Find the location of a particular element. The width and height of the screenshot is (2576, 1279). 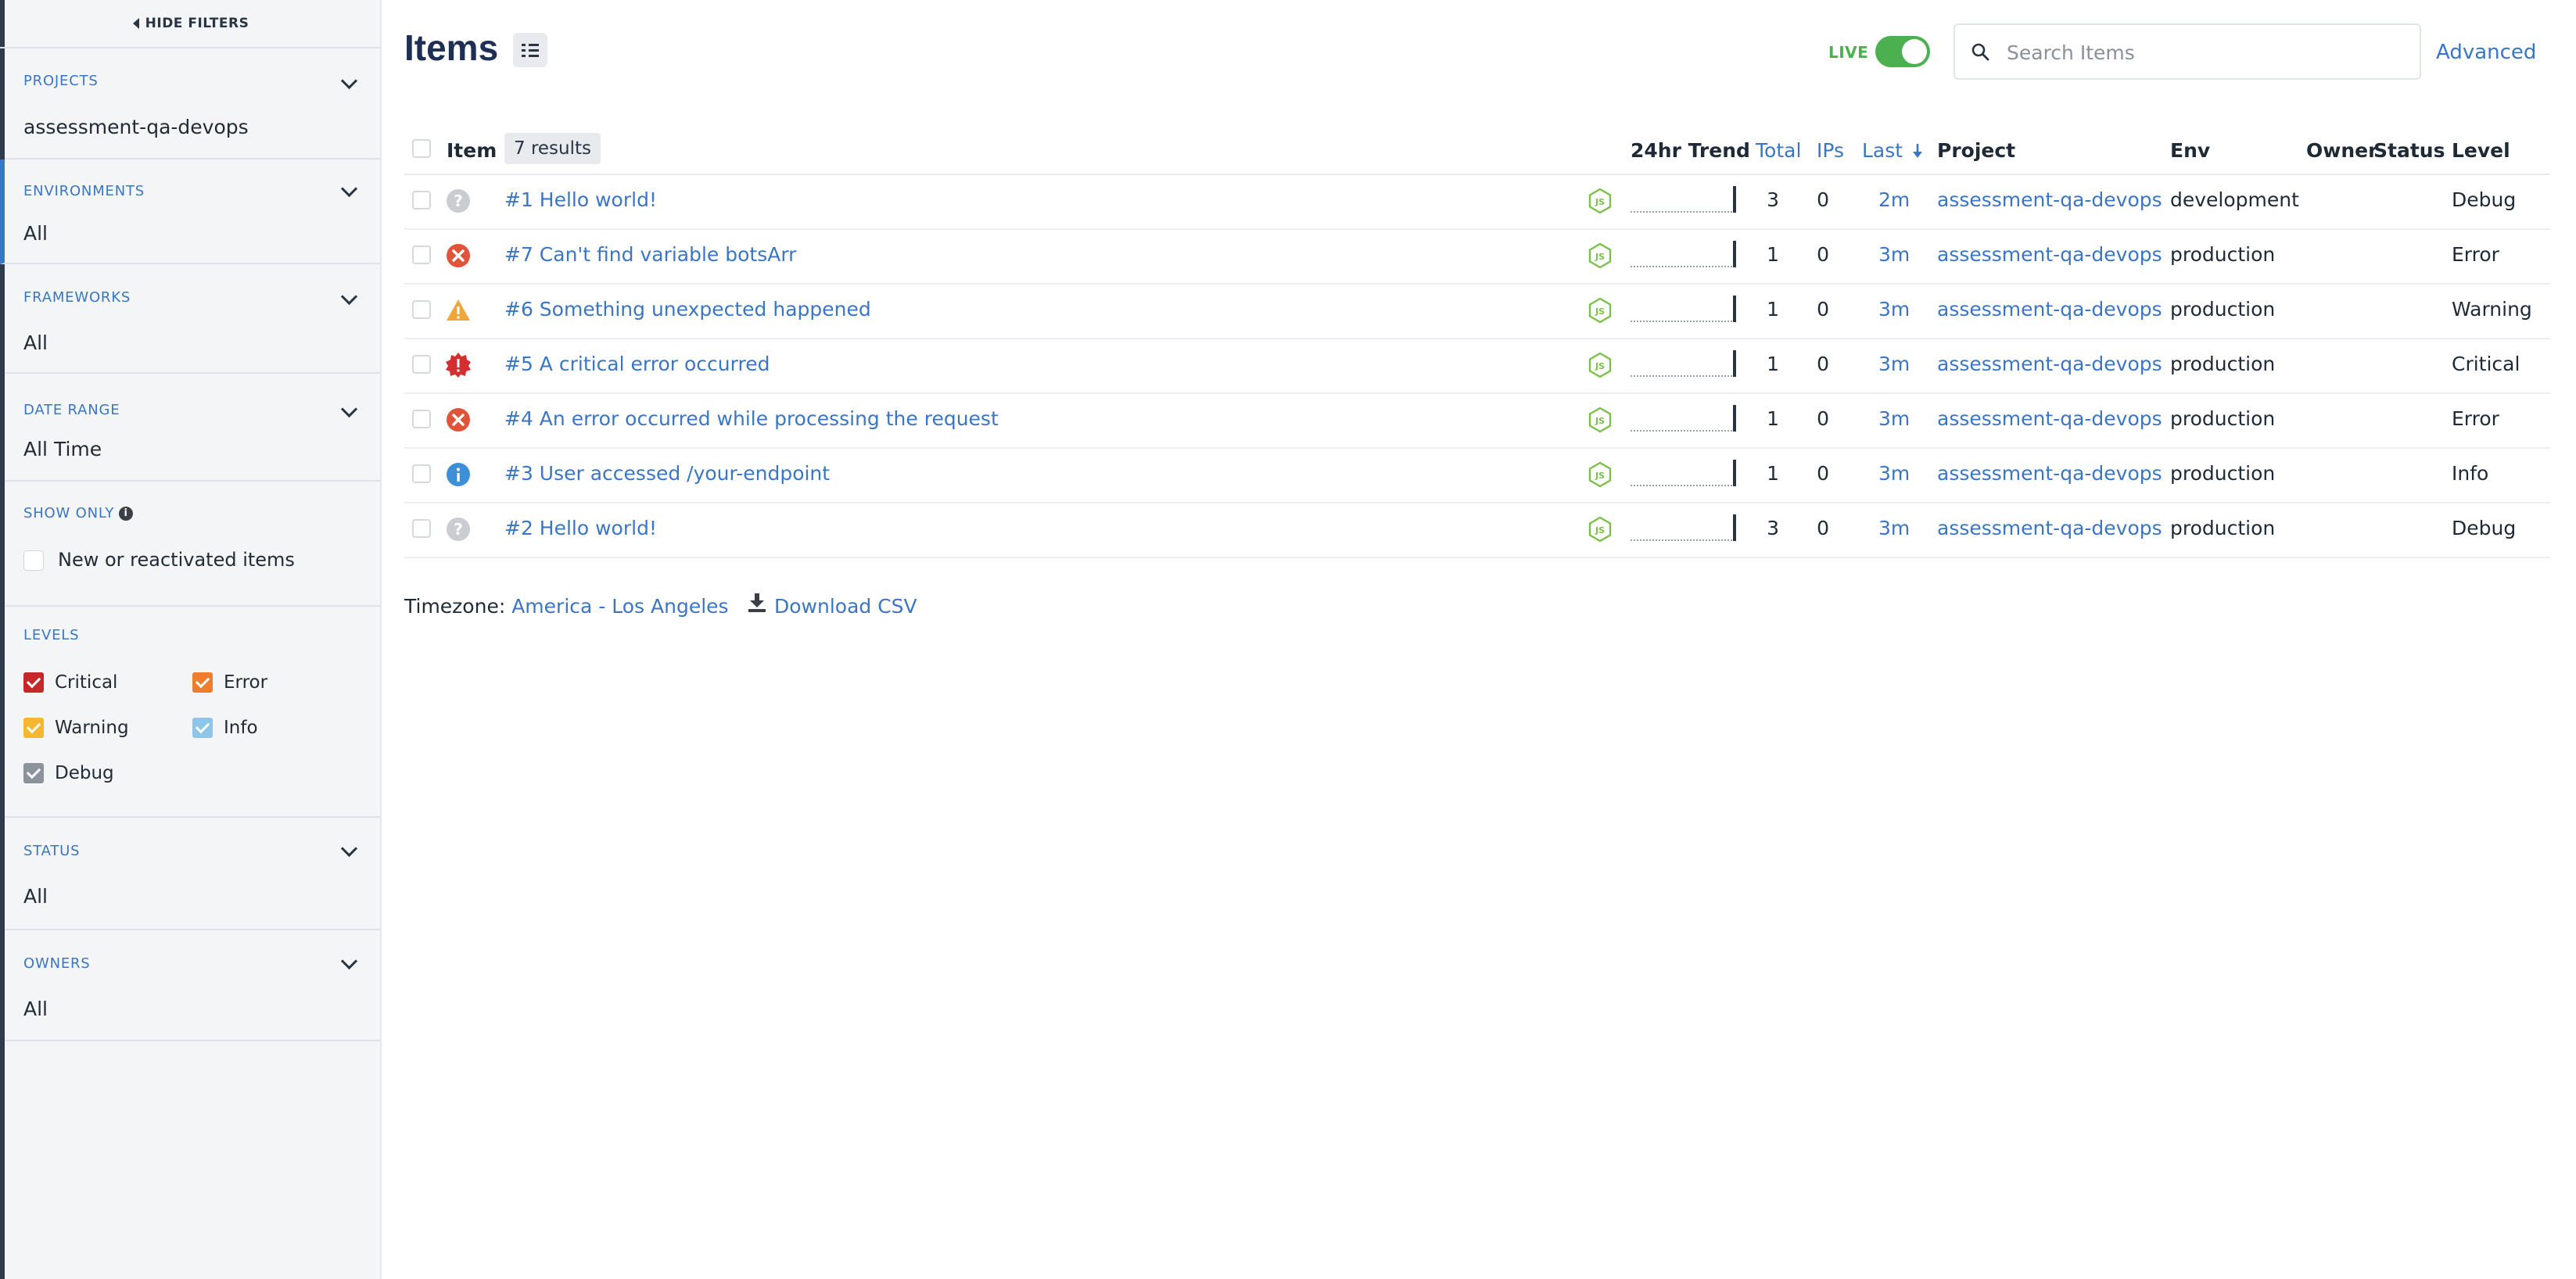

filter-owners-value: All is located at coordinates (35, 1009).